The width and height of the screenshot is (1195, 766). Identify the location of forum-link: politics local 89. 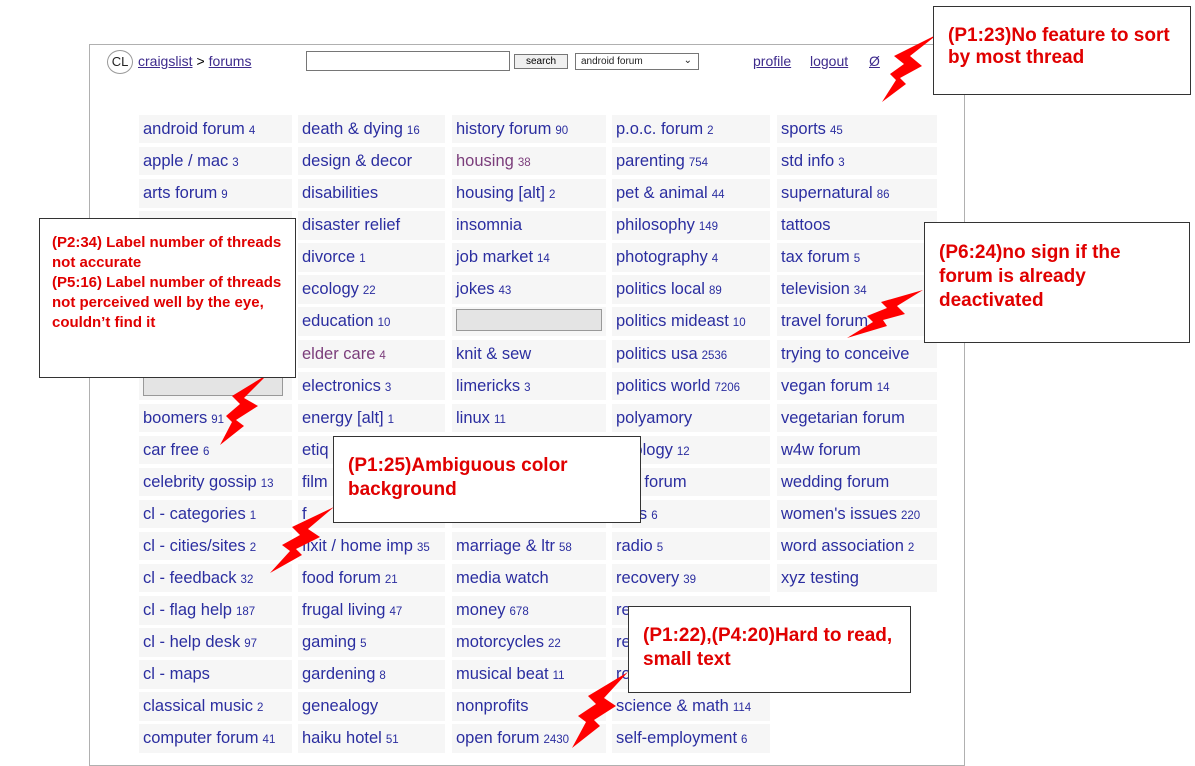
(691, 289).